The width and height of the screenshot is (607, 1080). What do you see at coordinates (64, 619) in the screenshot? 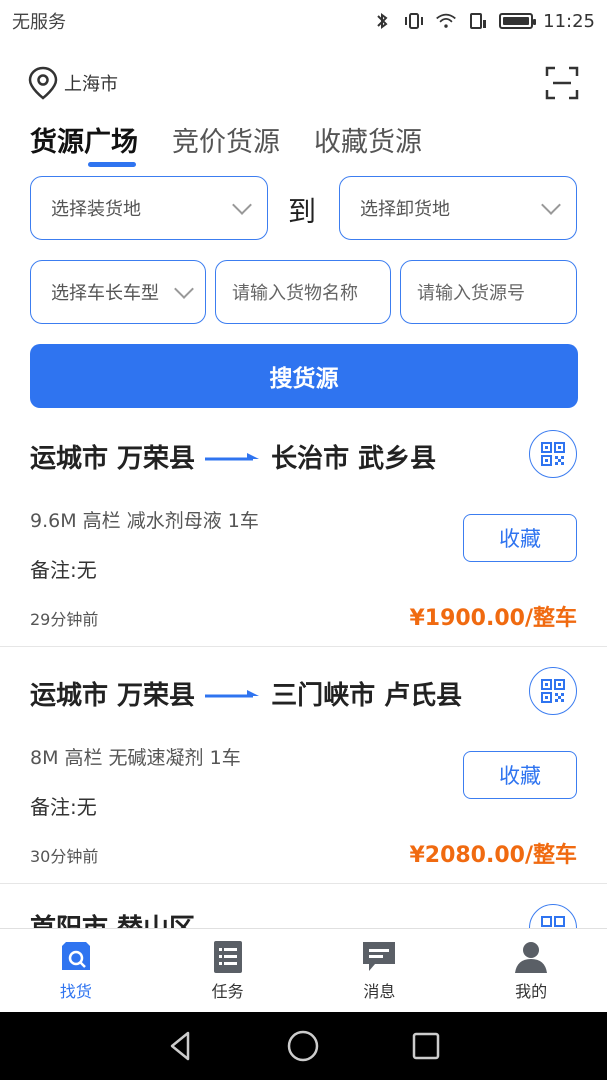
I see `posted-time: 29分钟前` at bounding box center [64, 619].